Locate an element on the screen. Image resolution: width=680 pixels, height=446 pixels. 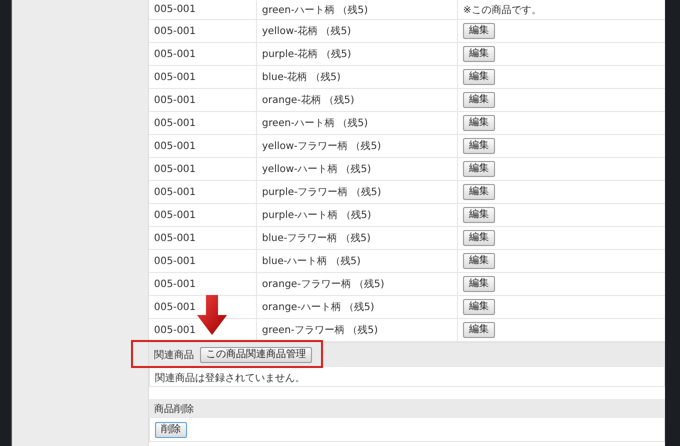
variant-name: purple-ハート柄 （残5) is located at coordinates (317, 215).